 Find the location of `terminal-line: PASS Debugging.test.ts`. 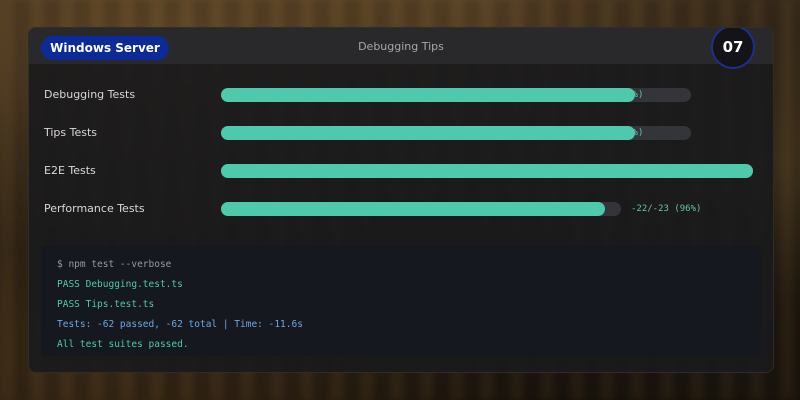

terminal-line: PASS Debugging.test.ts is located at coordinates (120, 284).